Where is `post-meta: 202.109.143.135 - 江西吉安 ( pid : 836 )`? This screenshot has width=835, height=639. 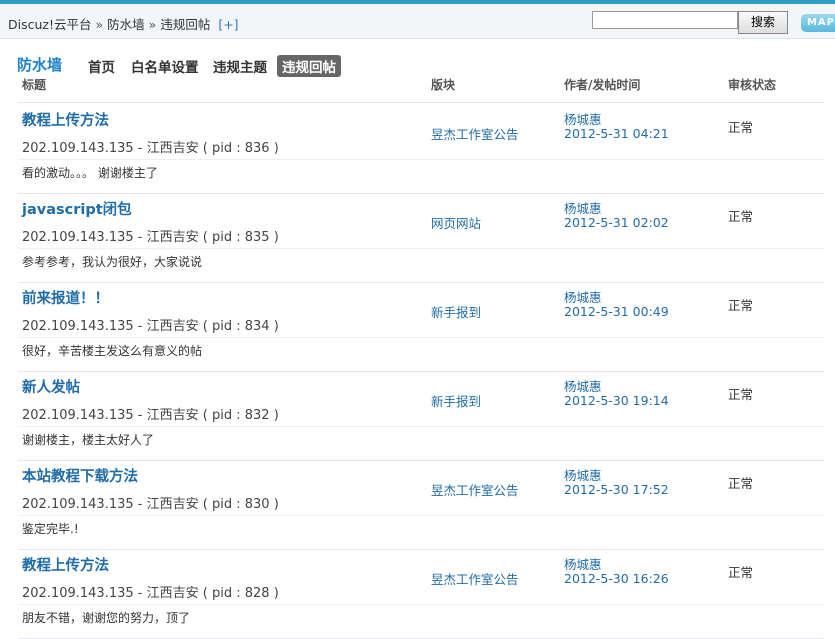
post-meta: 202.109.143.135 - 江西吉安 ( pid : 836 ) is located at coordinates (150, 148).